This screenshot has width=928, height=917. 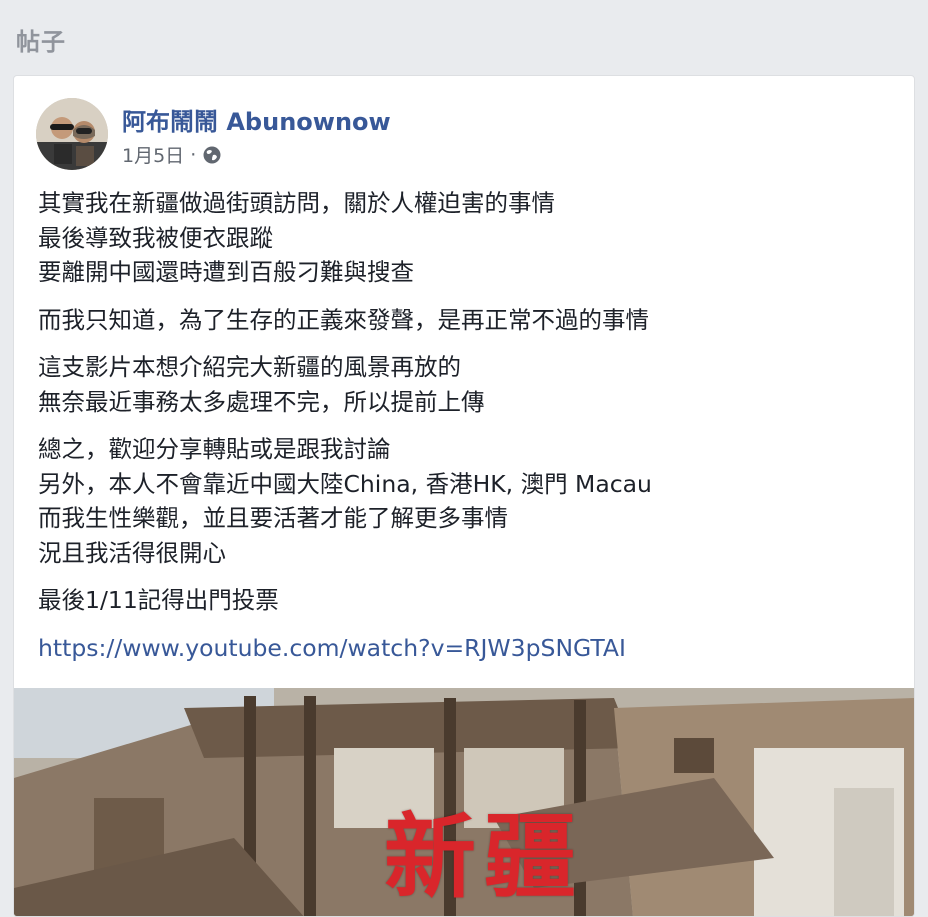 I want to click on thumbnail-title: 新疆, so click(x=484, y=857).